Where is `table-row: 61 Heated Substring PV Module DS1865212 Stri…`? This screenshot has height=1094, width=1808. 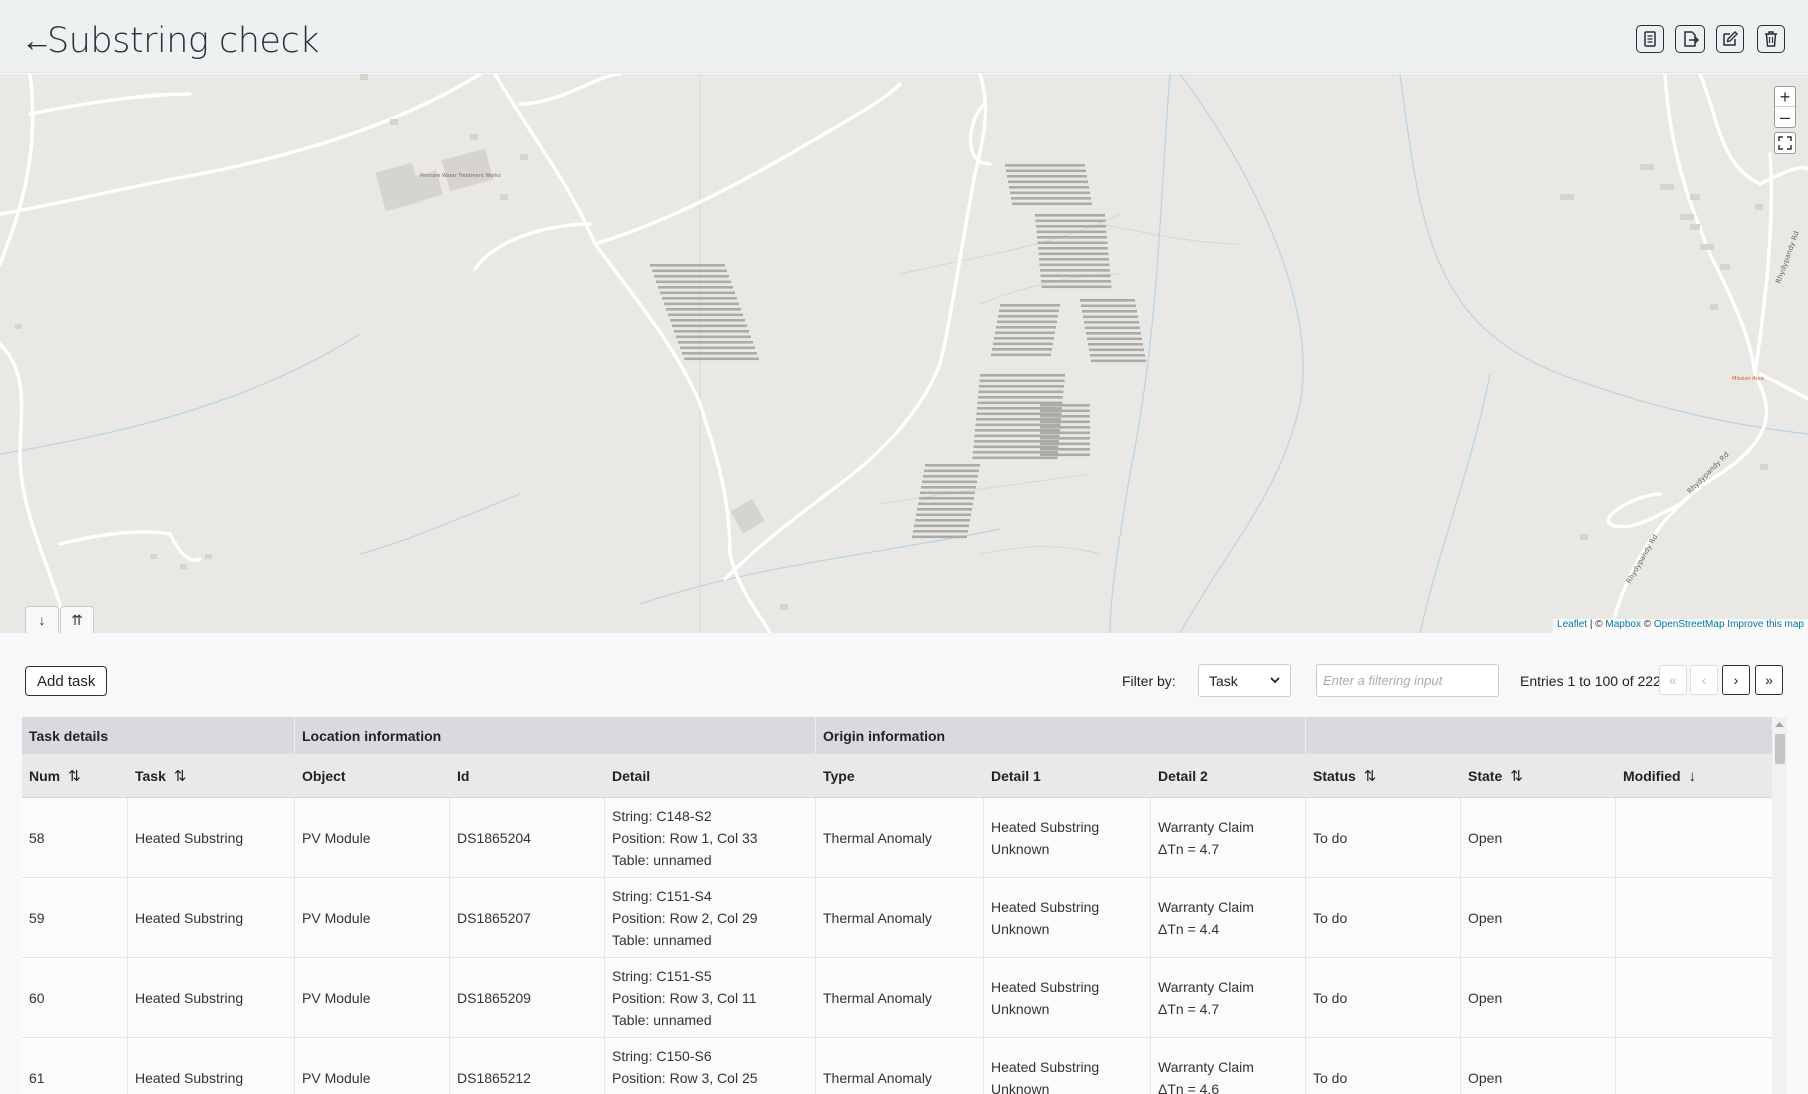
table-row: 61 Heated Substring PV Module DS1865212 Stri… is located at coordinates (897, 1066).